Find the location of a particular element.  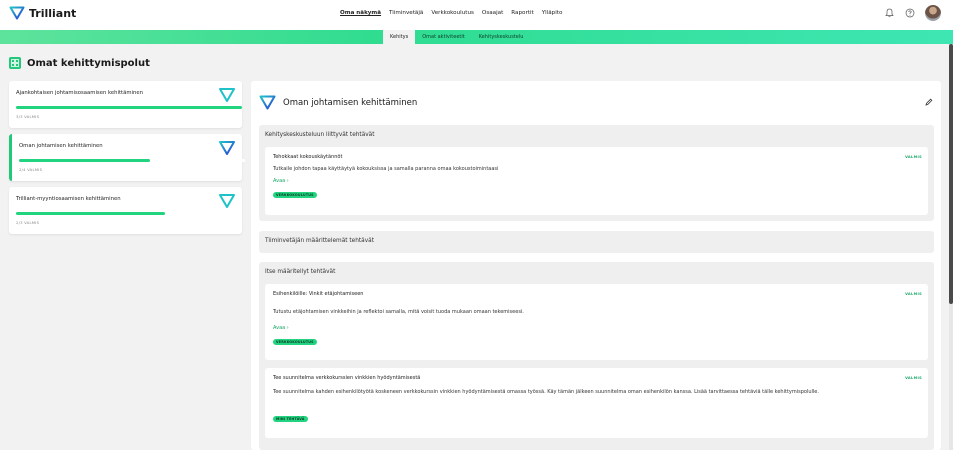

tab-kehityskeskustelu: Kehityskeskustelu is located at coordinates (501, 37).